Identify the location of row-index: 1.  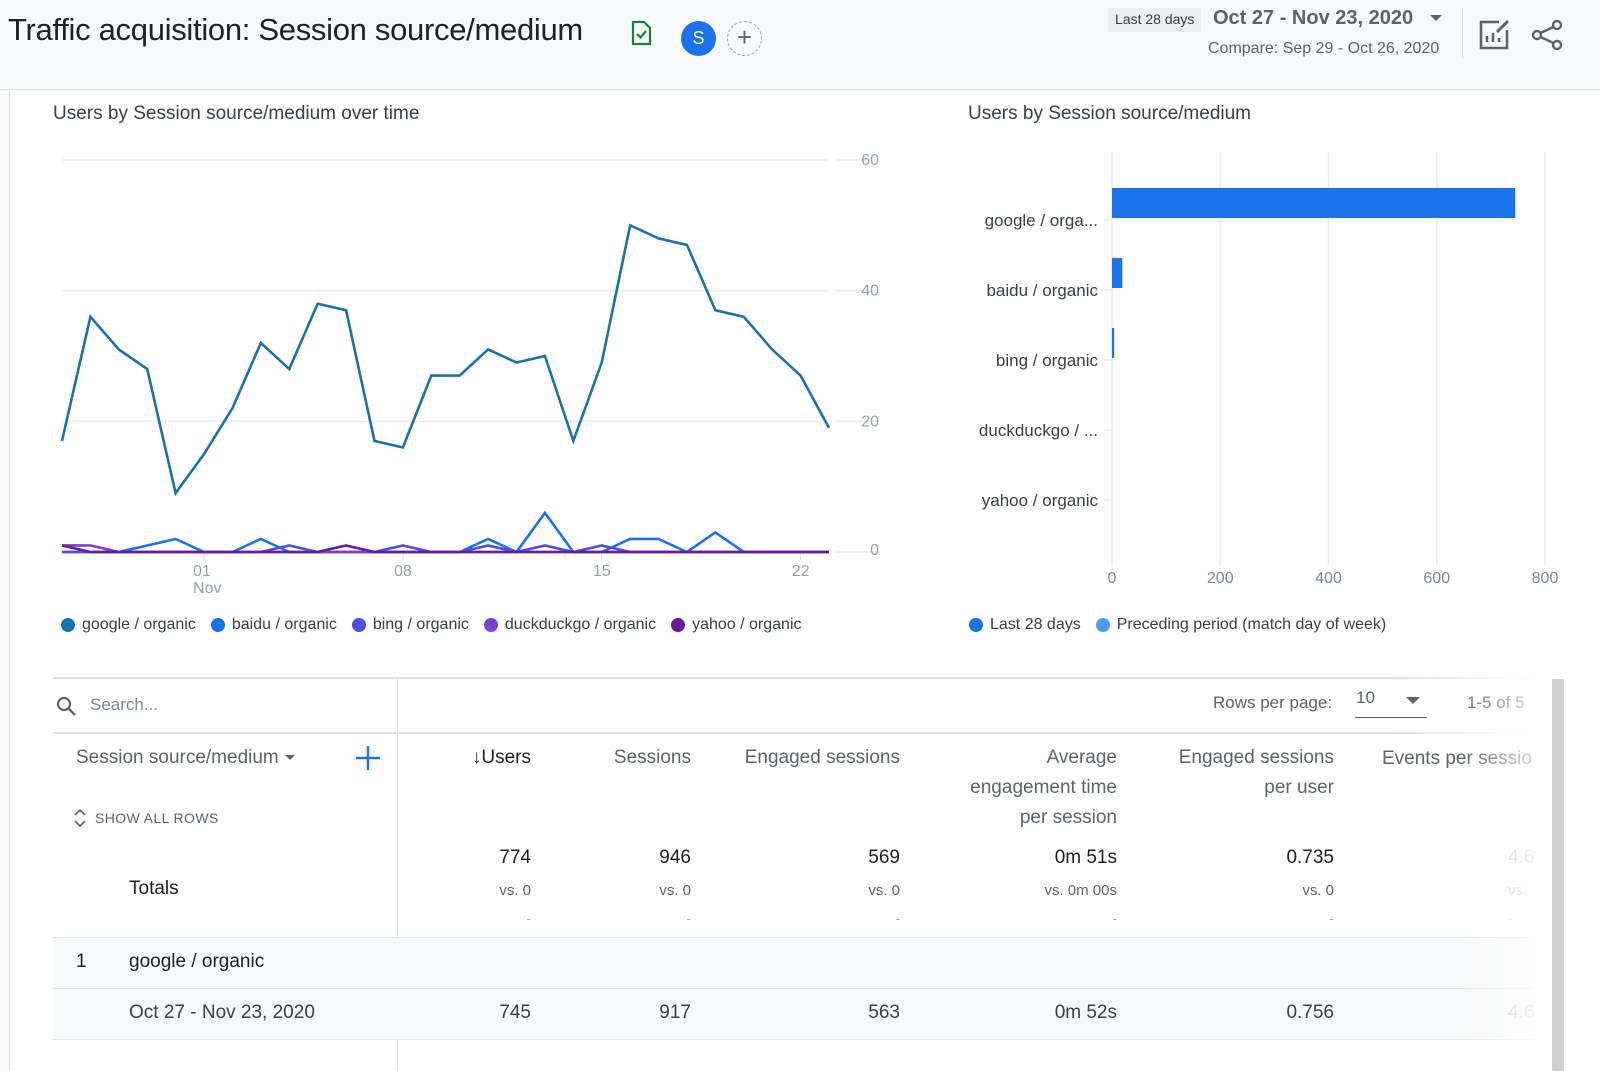
(81, 961).